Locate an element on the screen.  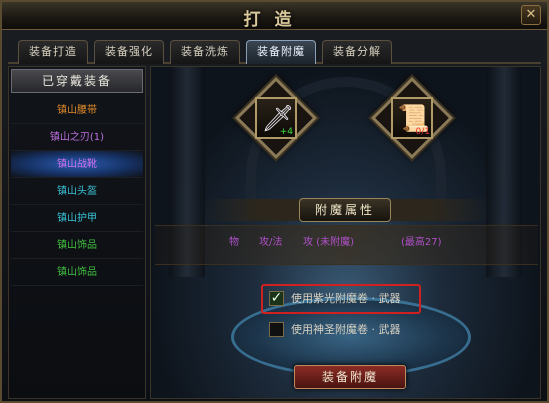
equipped-items-list: 镇山腰带 镇山之刃(1) 镇山战靴 镇山头盔 镇山护甲 镇山饰品 镇山饰品 is located at coordinates (77, 191).